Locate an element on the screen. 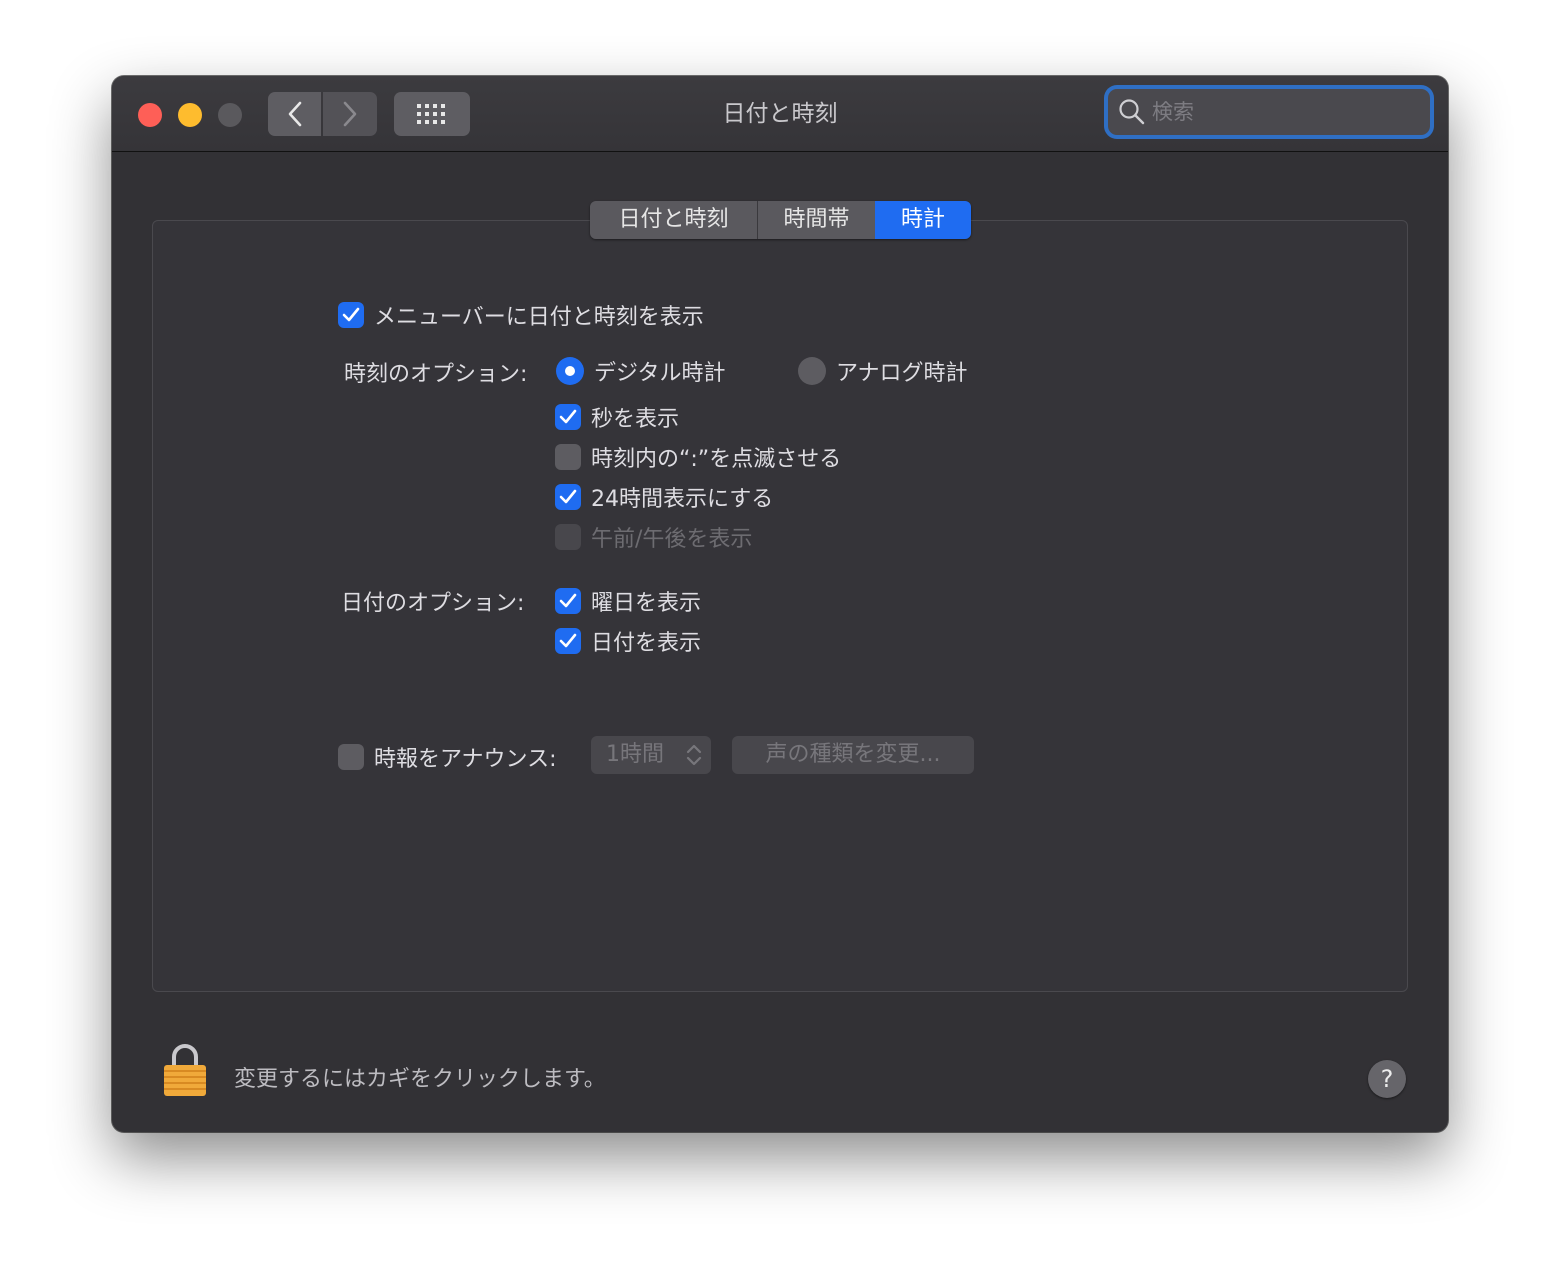 The width and height of the screenshot is (1560, 1280). checkbox-disabled is located at coordinates (568, 537).